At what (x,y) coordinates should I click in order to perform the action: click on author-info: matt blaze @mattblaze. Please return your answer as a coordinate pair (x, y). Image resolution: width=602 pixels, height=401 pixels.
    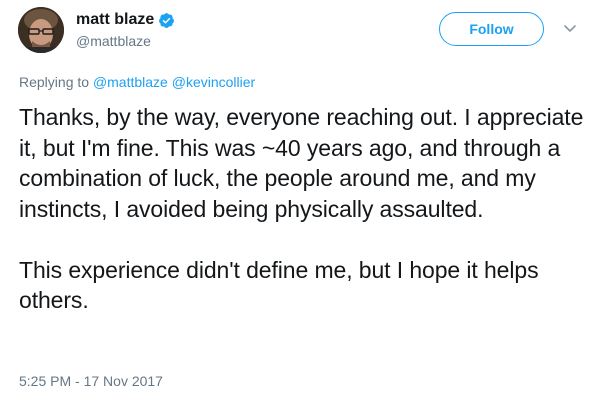
    Looking at the image, I should click on (125, 29).